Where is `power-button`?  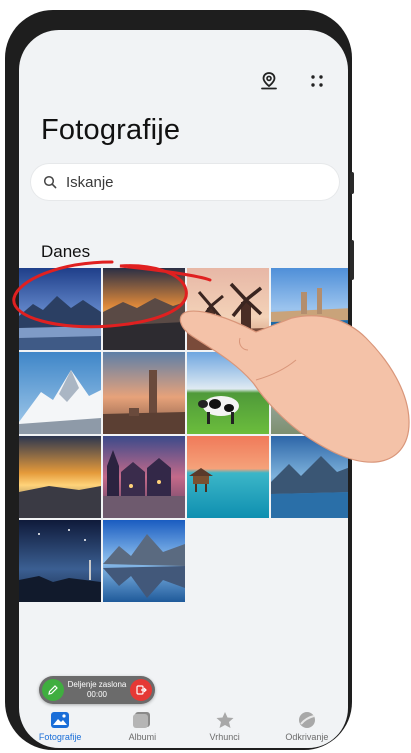
power-button is located at coordinates (352, 260).